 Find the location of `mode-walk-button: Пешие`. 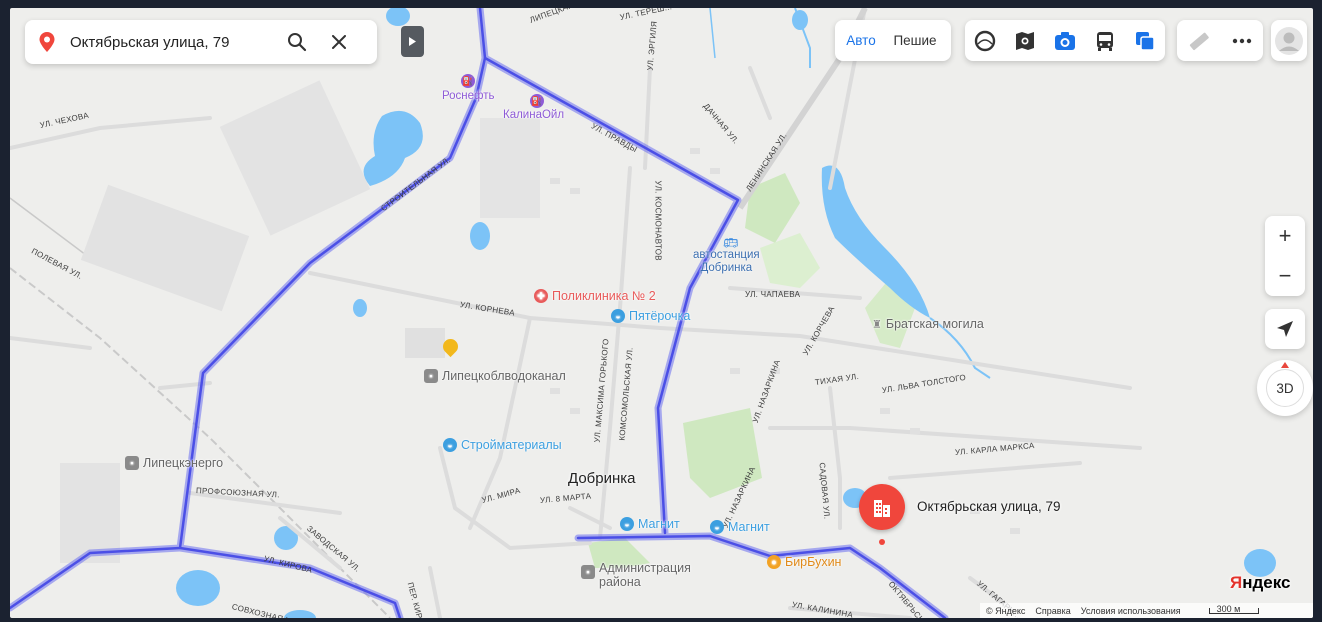

mode-walk-button: Пешие is located at coordinates (915, 40).